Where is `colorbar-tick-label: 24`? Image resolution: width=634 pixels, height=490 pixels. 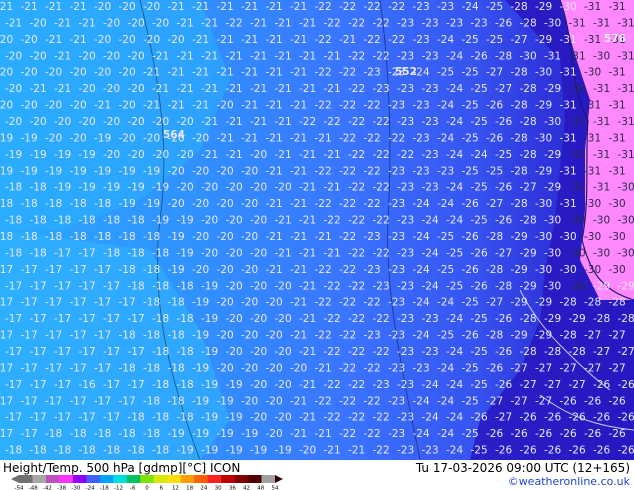 colorbar-tick-label: 24 is located at coordinates (203, 488).